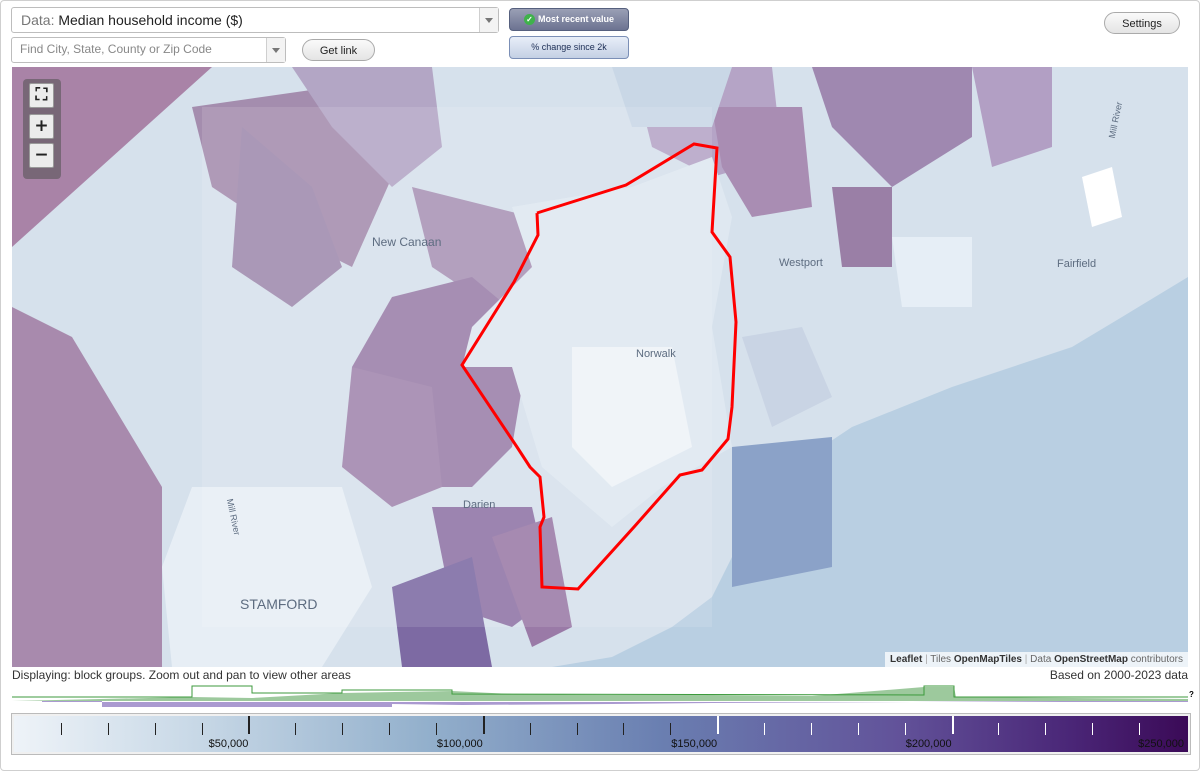 The image size is (1200, 771). Describe the element at coordinates (656, 354) in the screenshot. I see `place-label: Norwalk` at that location.